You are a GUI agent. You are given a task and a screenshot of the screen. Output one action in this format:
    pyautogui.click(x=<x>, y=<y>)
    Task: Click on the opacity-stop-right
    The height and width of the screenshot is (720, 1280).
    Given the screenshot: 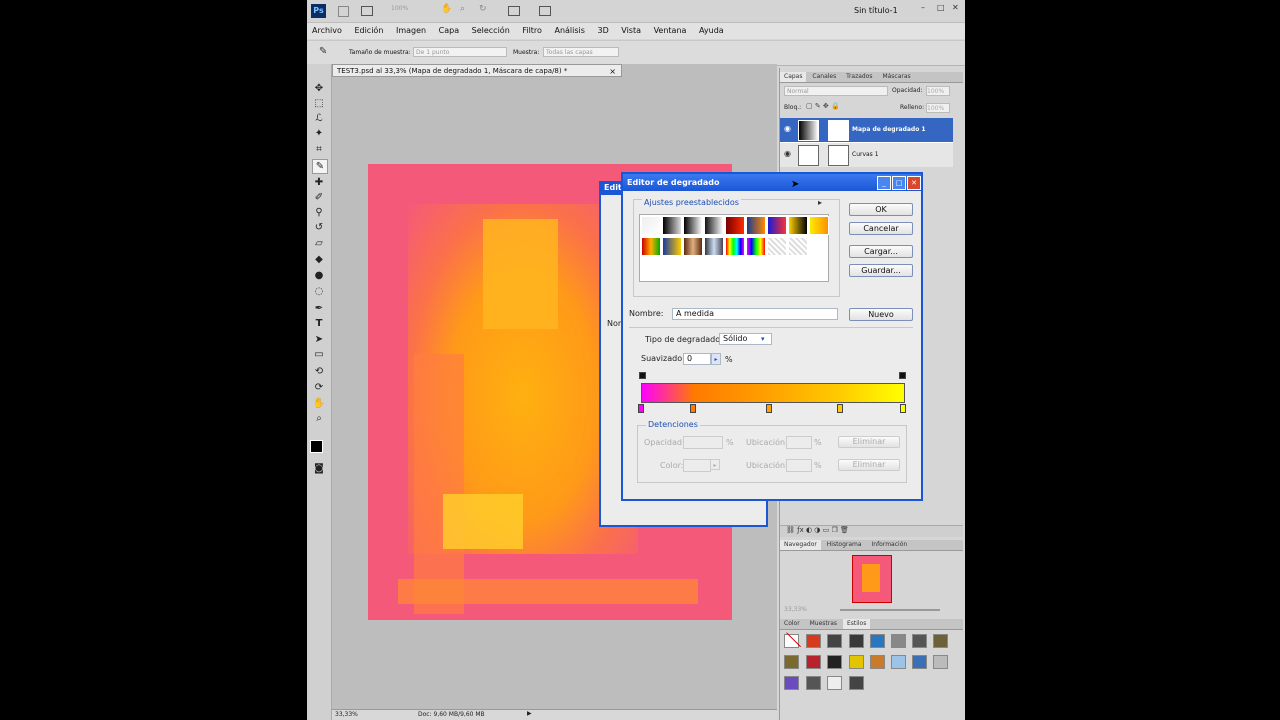 What is the action you would take?
    pyautogui.click(x=902, y=375)
    